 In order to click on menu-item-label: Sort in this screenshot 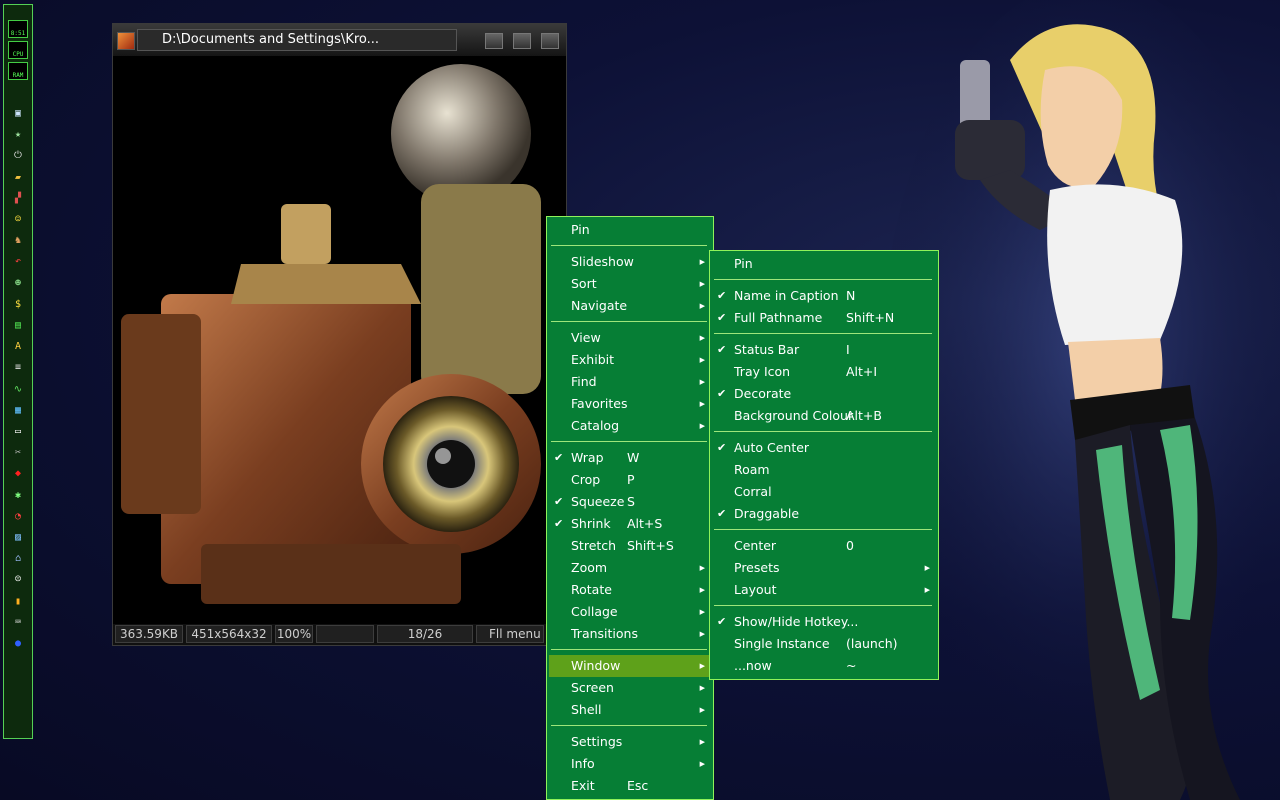, I will do `click(584, 283)`.